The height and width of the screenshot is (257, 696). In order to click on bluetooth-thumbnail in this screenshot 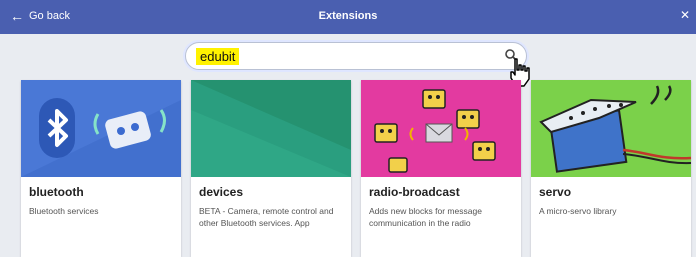, I will do `click(101, 128)`.